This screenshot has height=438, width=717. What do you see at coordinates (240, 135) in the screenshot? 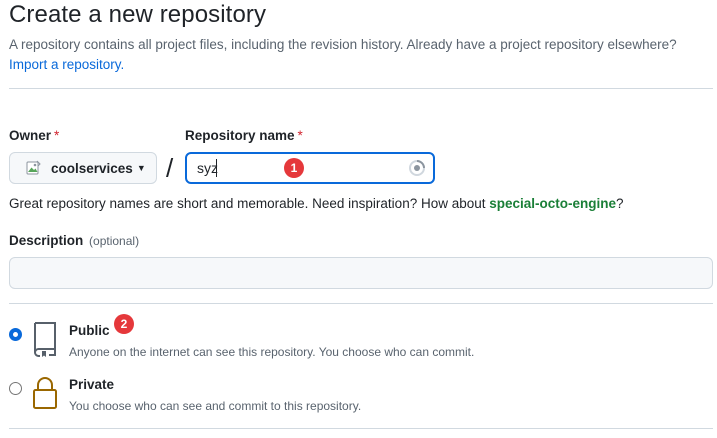
I see `repository-name-label-text: Repository name` at bounding box center [240, 135].